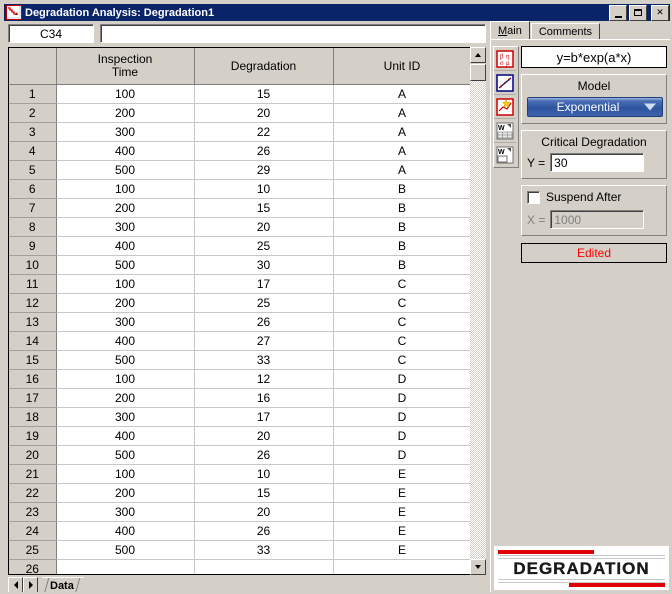 This screenshot has height=594, width=672. Describe the element at coordinates (33, 265) in the screenshot. I see `row-header: 10` at that location.